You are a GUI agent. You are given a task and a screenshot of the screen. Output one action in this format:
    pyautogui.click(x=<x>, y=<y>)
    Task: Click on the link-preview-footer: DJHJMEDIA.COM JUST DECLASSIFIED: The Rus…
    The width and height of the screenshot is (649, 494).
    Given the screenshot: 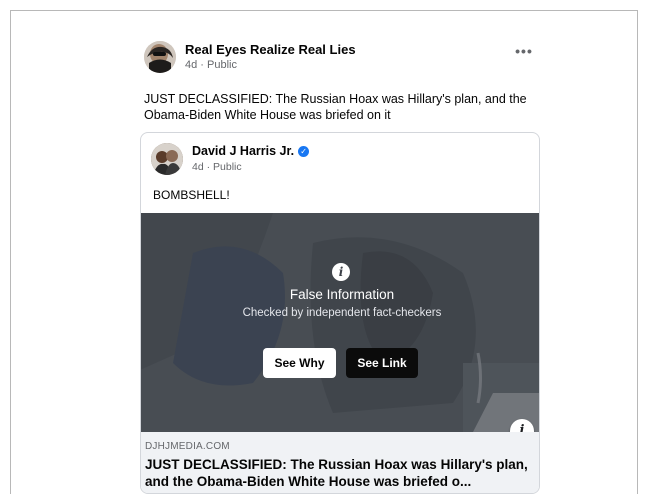 What is the action you would take?
    pyautogui.click(x=340, y=462)
    